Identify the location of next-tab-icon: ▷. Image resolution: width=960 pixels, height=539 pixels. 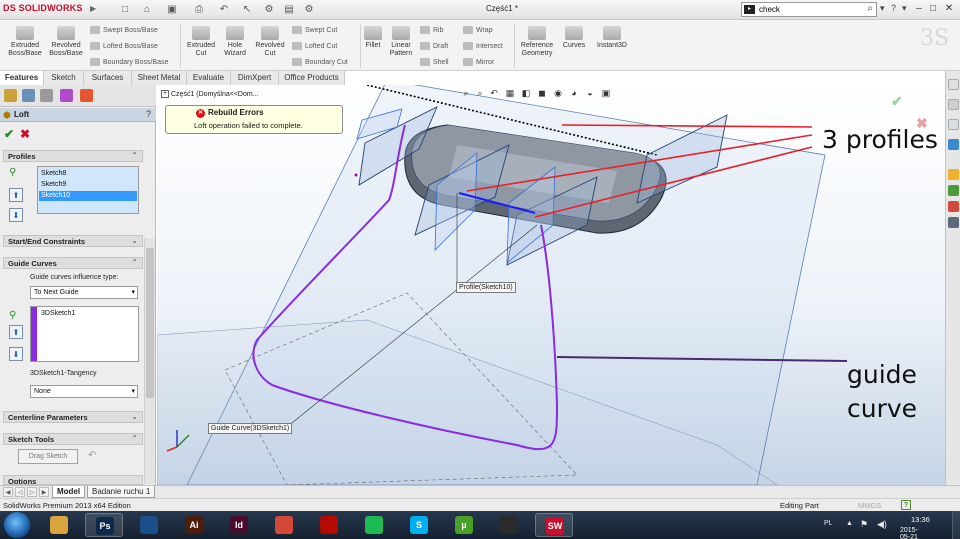
(32, 492).